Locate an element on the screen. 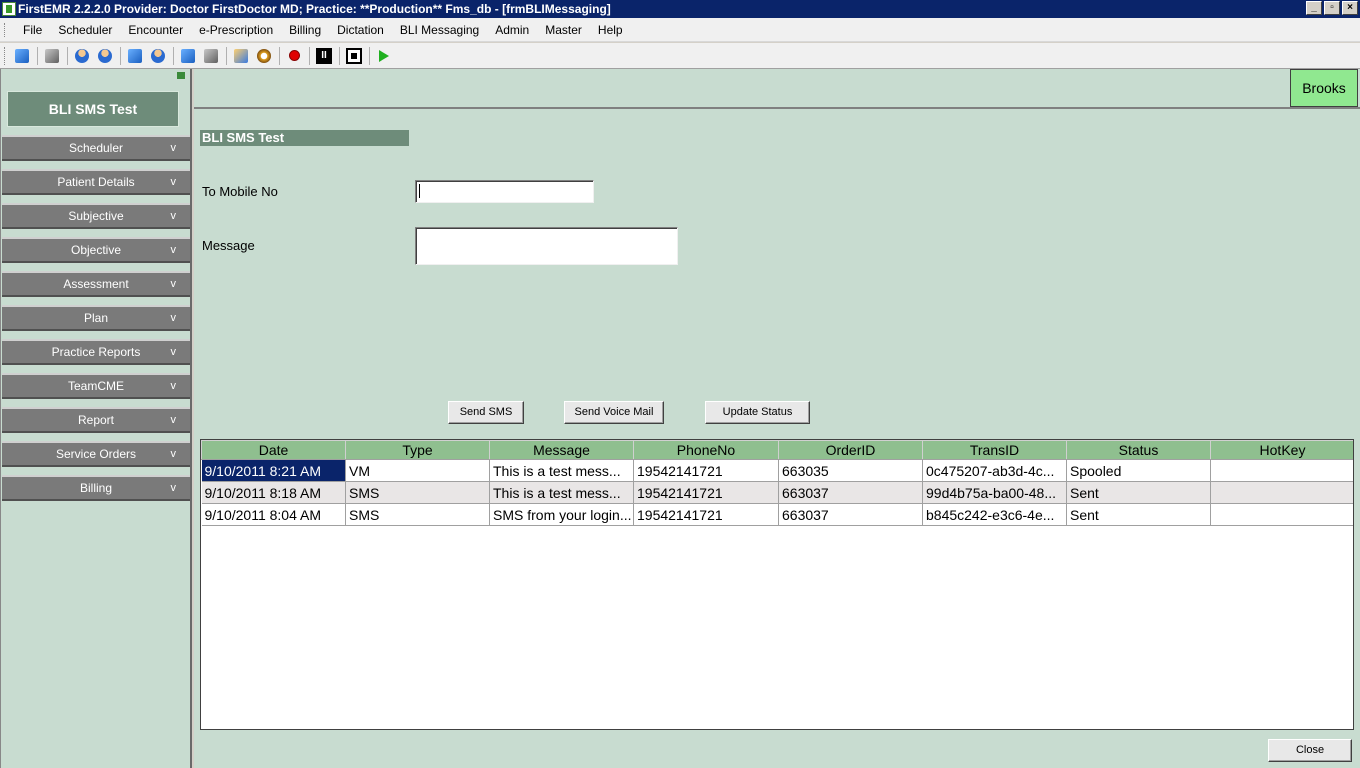 Image resolution: width=1360 pixels, height=768 pixels. person-down-icon is located at coordinates (105, 56).